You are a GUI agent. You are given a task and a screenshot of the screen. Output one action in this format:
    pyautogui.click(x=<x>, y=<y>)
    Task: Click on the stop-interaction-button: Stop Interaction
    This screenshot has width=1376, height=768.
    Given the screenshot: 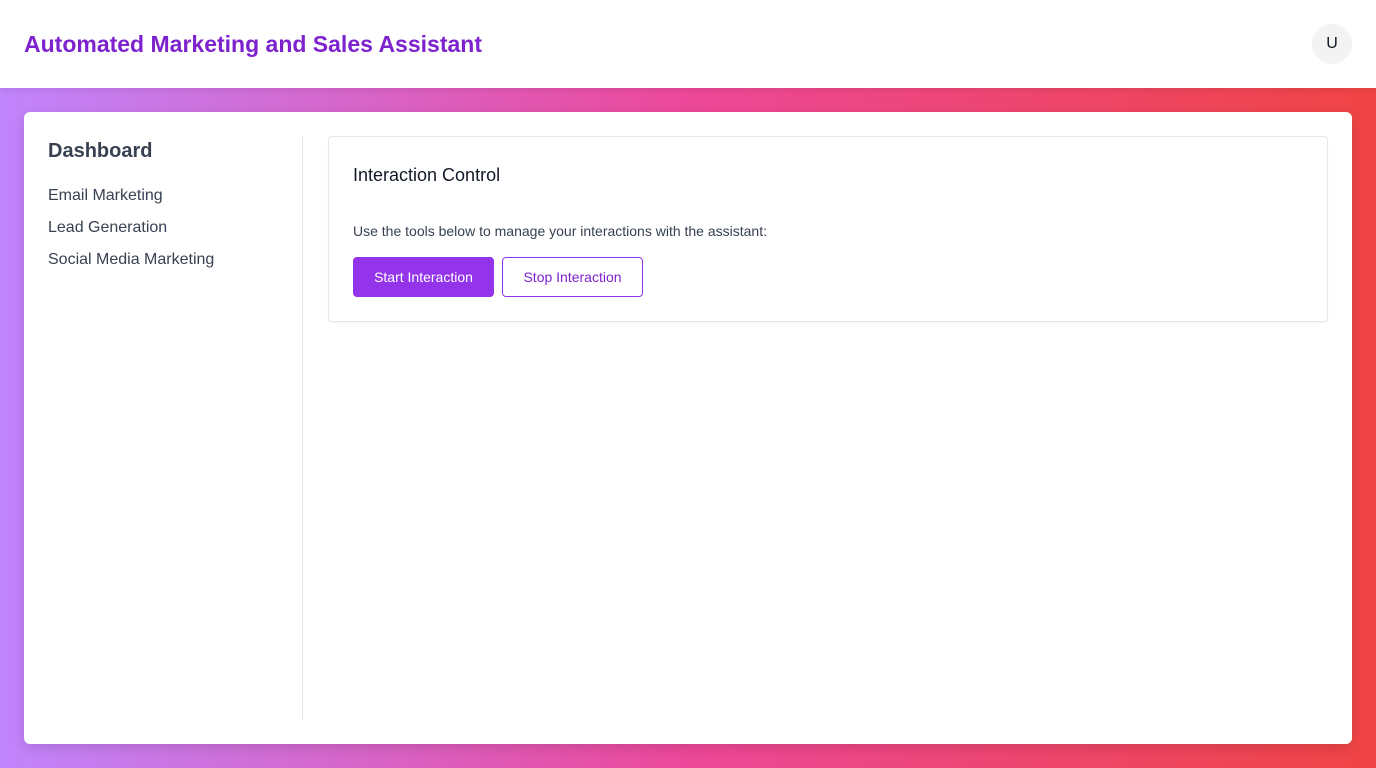 What is the action you would take?
    pyautogui.click(x=572, y=277)
    